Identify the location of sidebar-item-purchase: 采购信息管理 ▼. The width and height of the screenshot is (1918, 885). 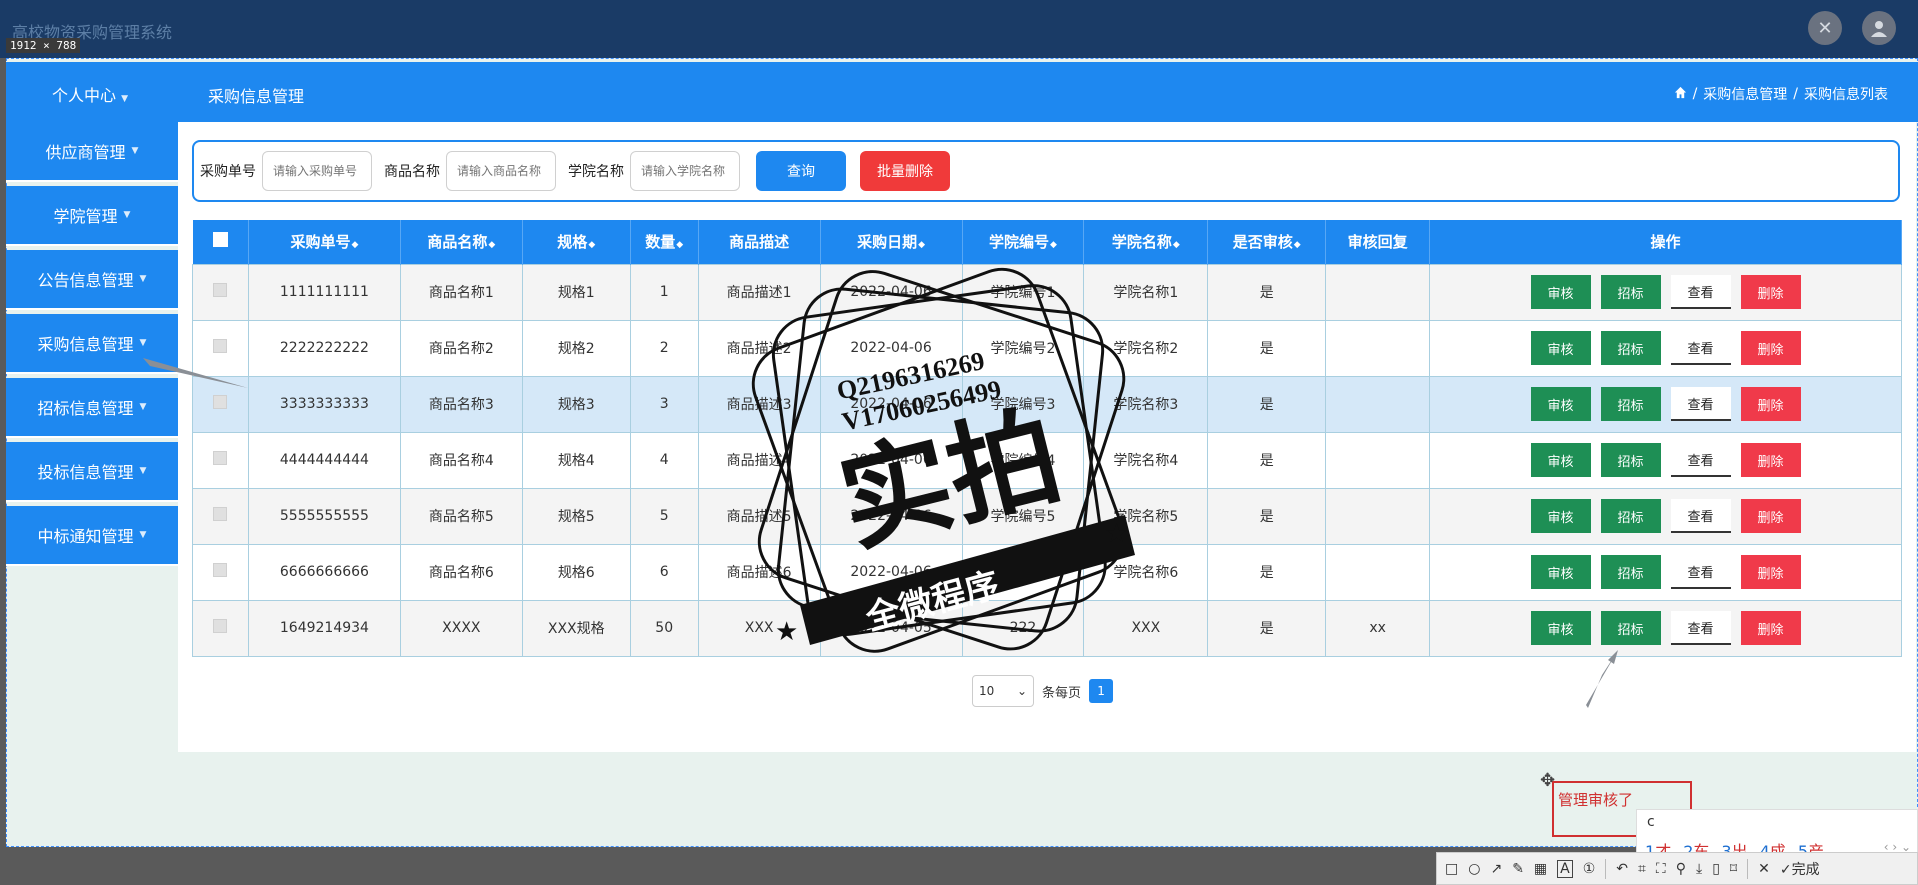
(92, 344).